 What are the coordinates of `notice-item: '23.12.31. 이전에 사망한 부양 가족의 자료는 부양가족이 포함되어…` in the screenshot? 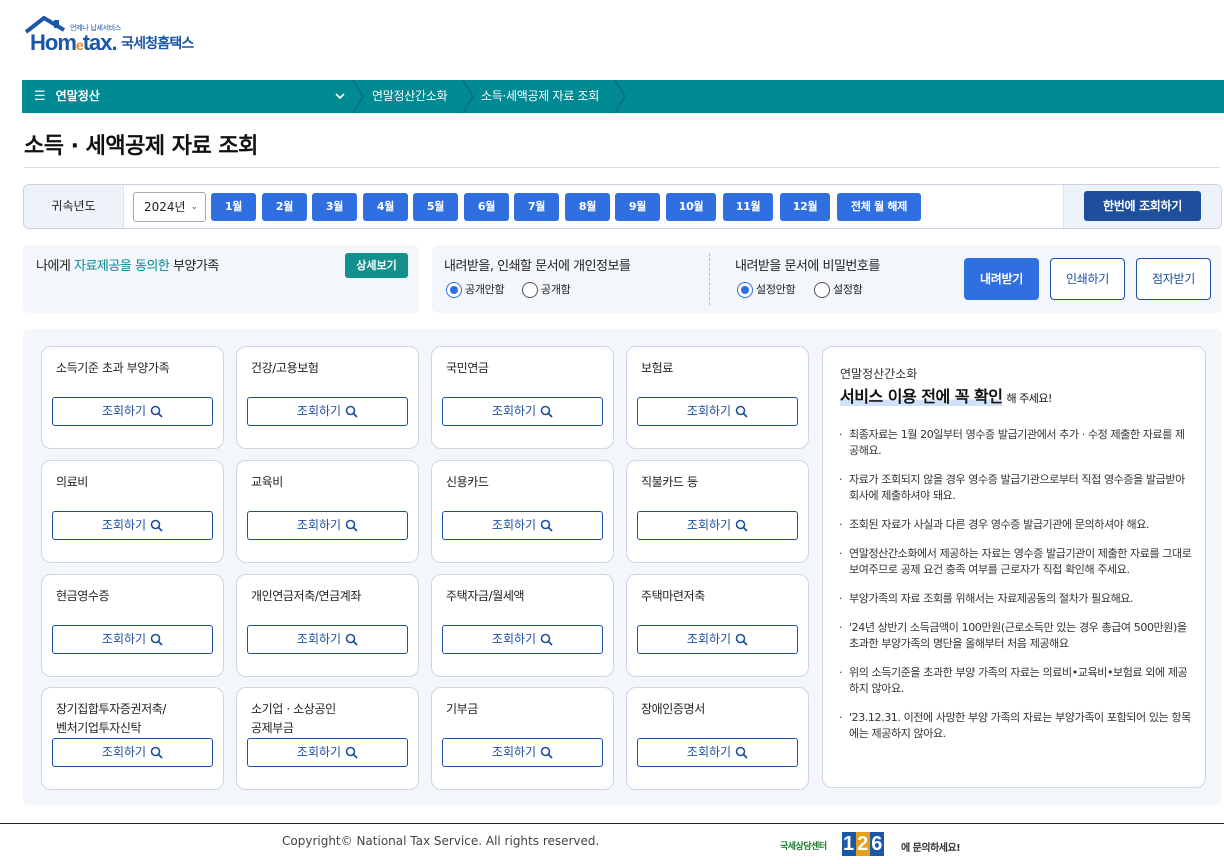 It's located at (1016, 726).